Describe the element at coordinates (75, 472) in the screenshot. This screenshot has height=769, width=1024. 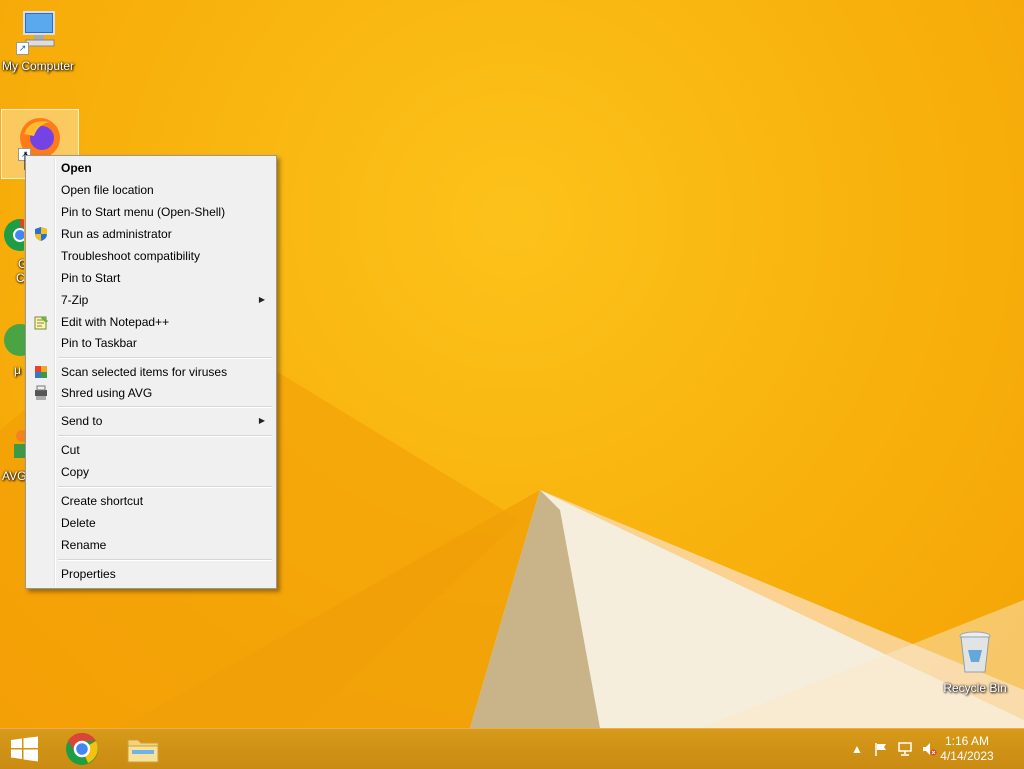
I see `menu-item-label: Copy` at that location.